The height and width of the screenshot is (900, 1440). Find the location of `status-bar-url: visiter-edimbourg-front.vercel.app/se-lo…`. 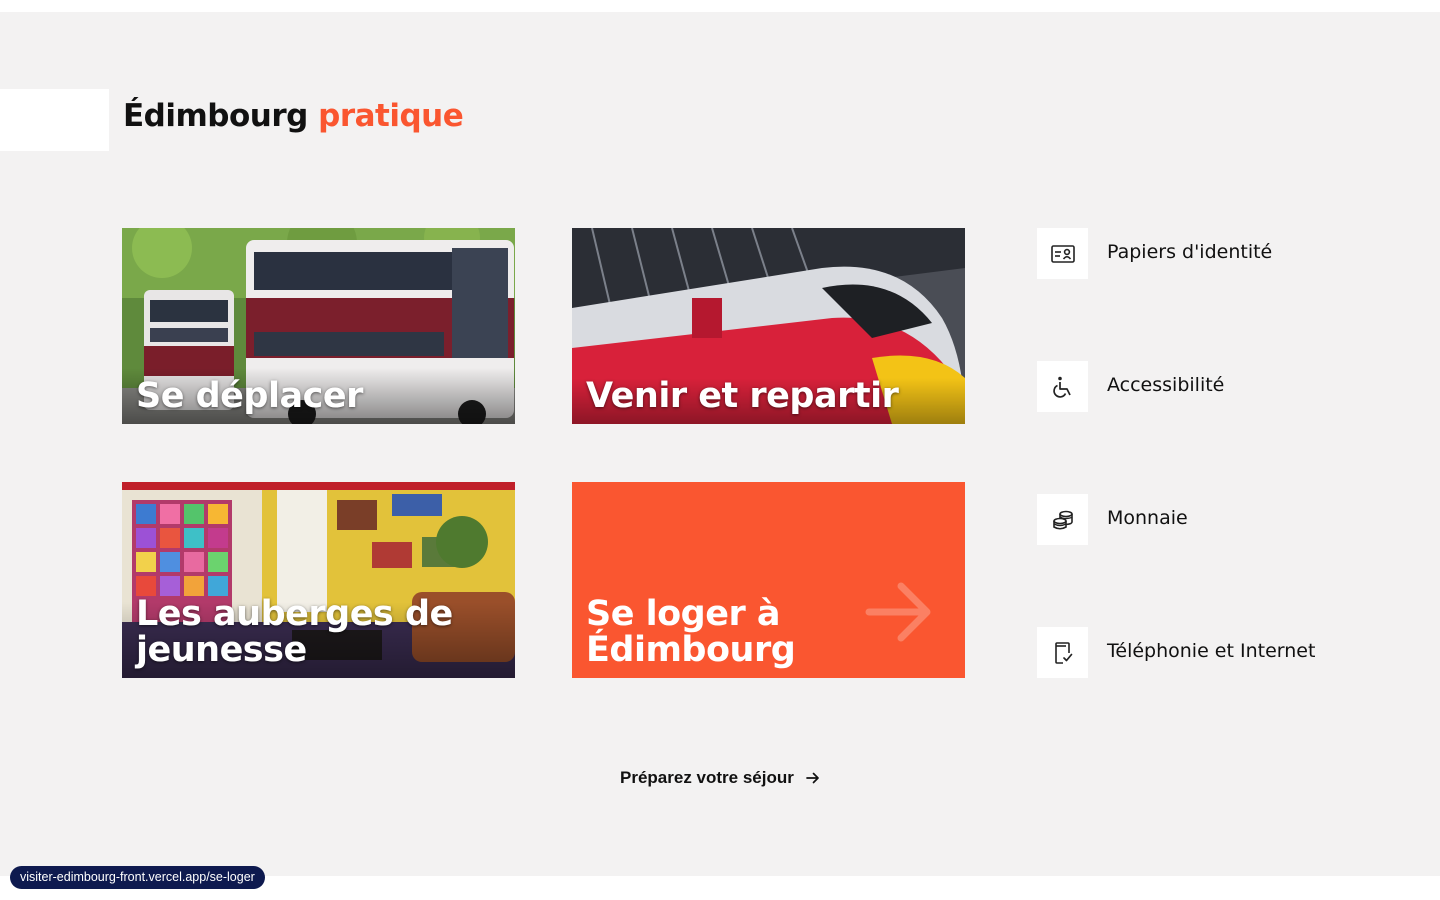

status-bar-url: visiter-edimbourg-front.vercel.app/se-lo… is located at coordinates (137, 877).